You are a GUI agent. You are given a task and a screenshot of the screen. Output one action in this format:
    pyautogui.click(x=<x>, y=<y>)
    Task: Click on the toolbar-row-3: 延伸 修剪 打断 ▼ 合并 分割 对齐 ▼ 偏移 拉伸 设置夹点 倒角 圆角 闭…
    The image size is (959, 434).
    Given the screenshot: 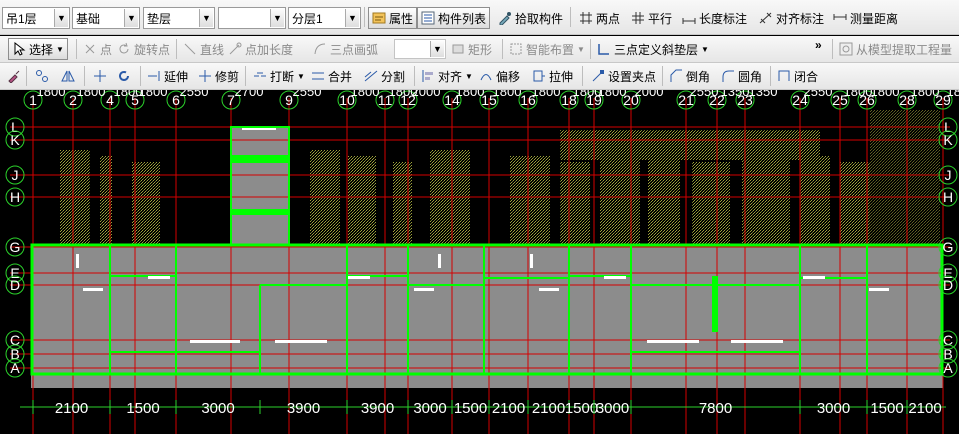 What is the action you would take?
    pyautogui.click(x=479, y=76)
    